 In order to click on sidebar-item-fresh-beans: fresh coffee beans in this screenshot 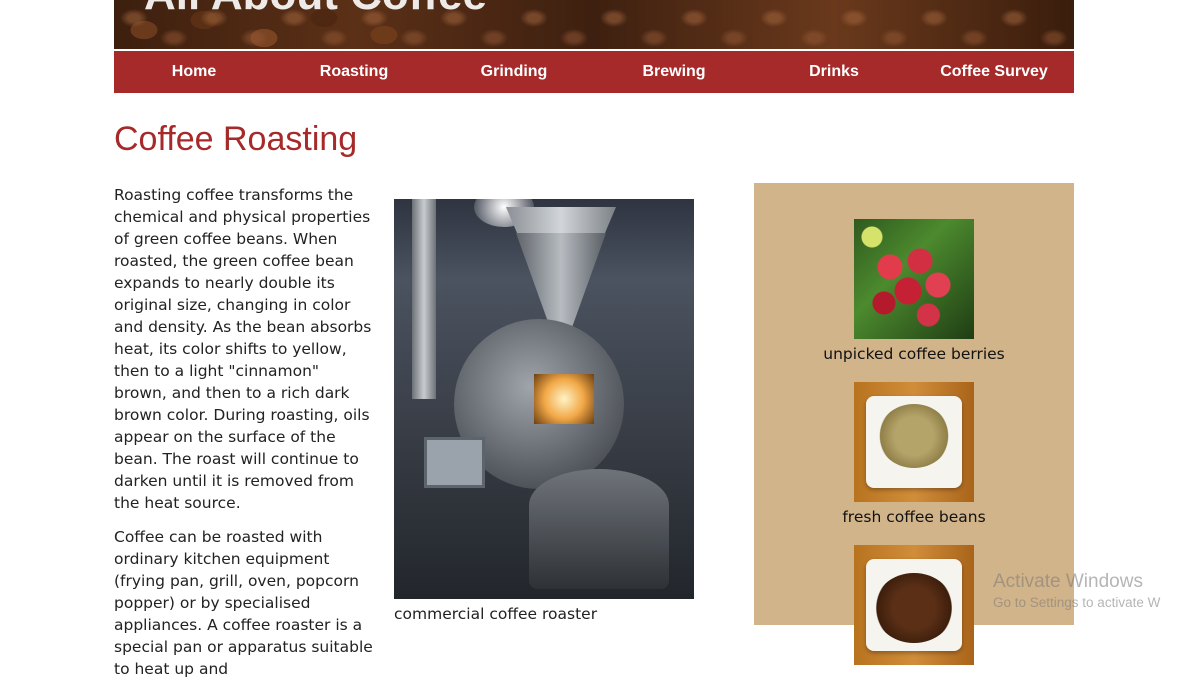, I will do `click(914, 454)`.